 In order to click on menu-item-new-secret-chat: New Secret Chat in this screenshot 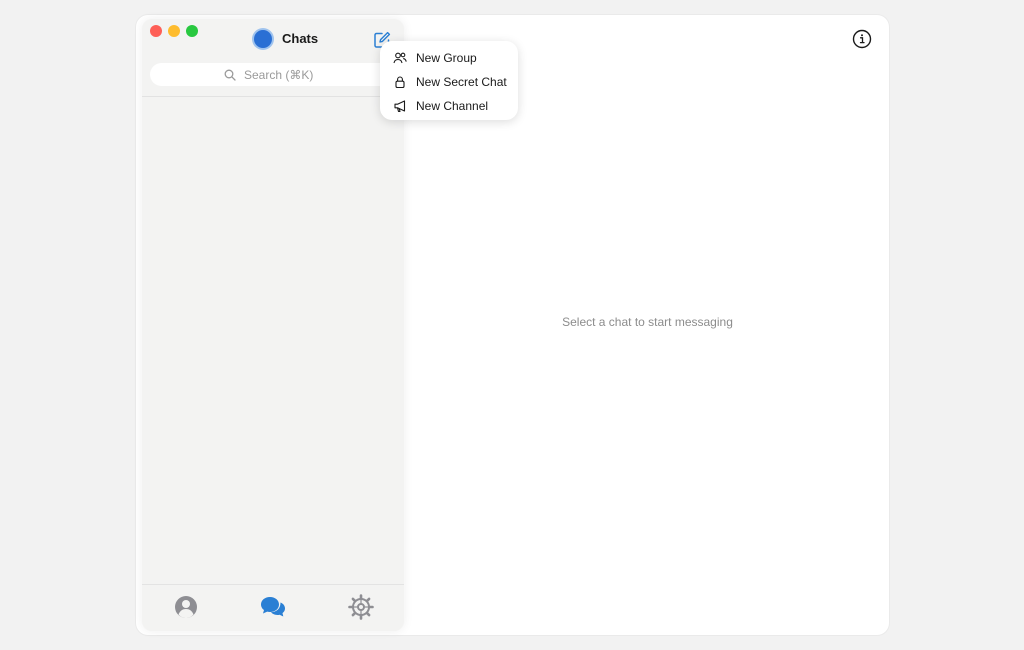, I will do `click(449, 82)`.